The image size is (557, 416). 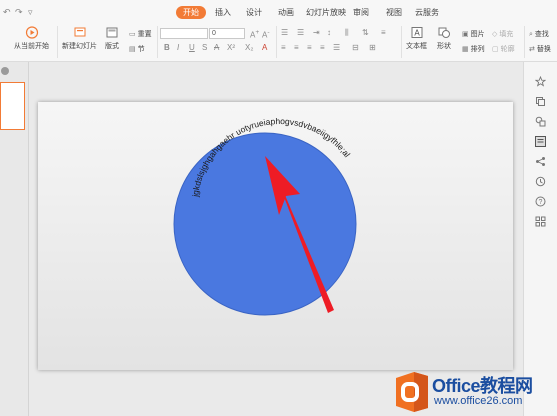 I want to click on tab-home: 开始, so click(x=191, y=12).